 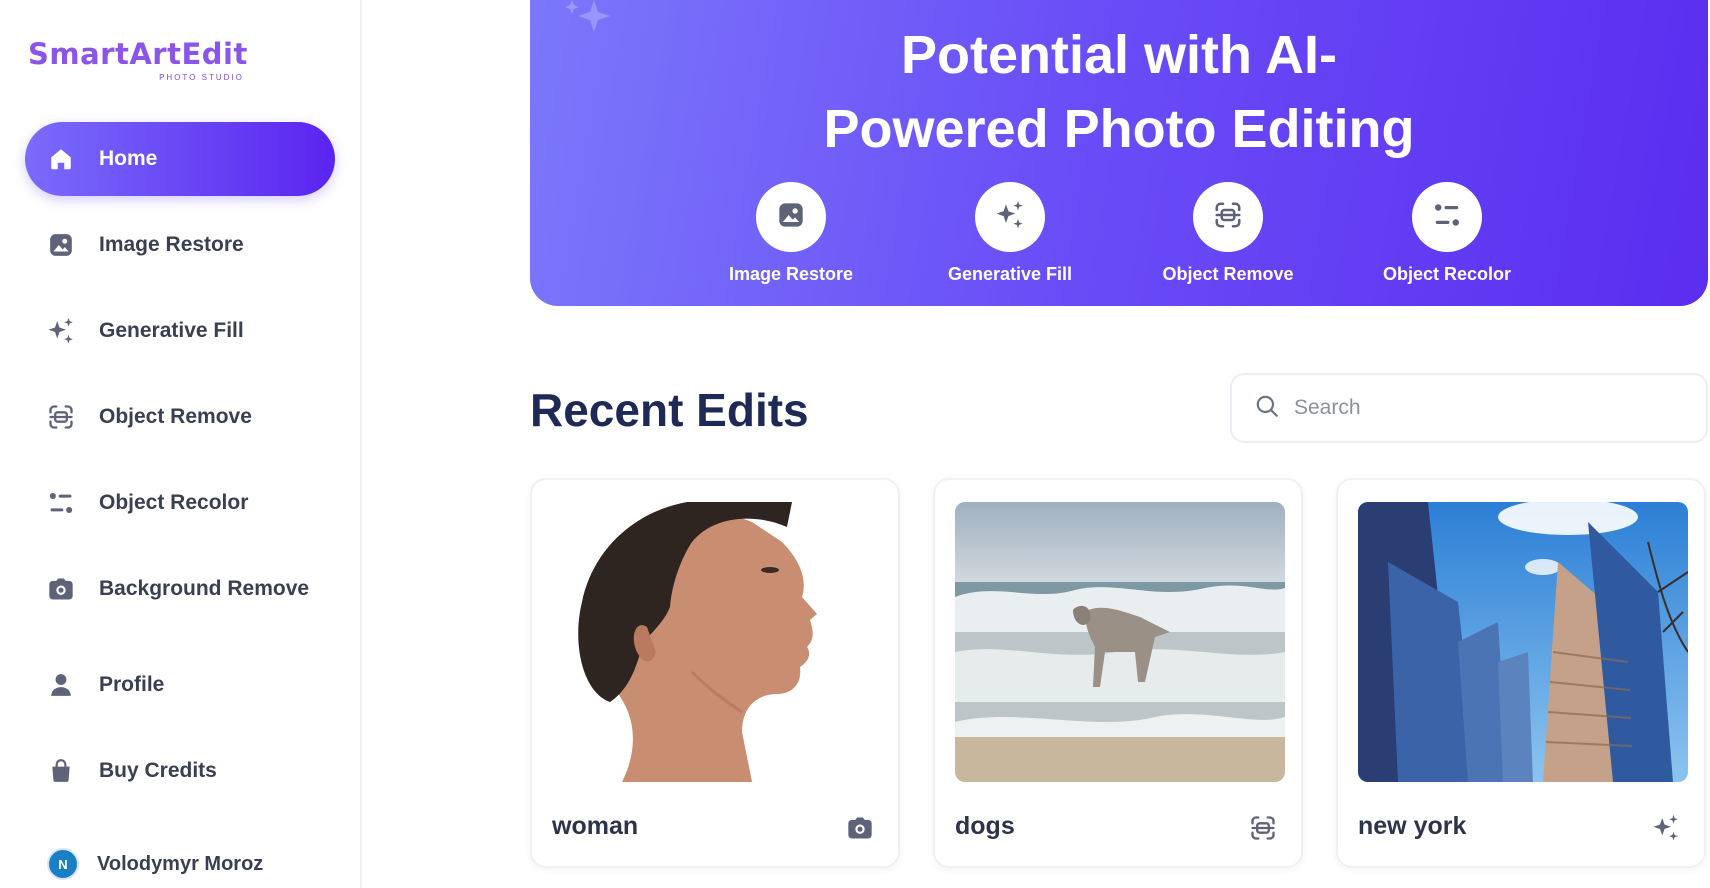 I want to click on recent-edit-card: woman, so click(x=715, y=673).